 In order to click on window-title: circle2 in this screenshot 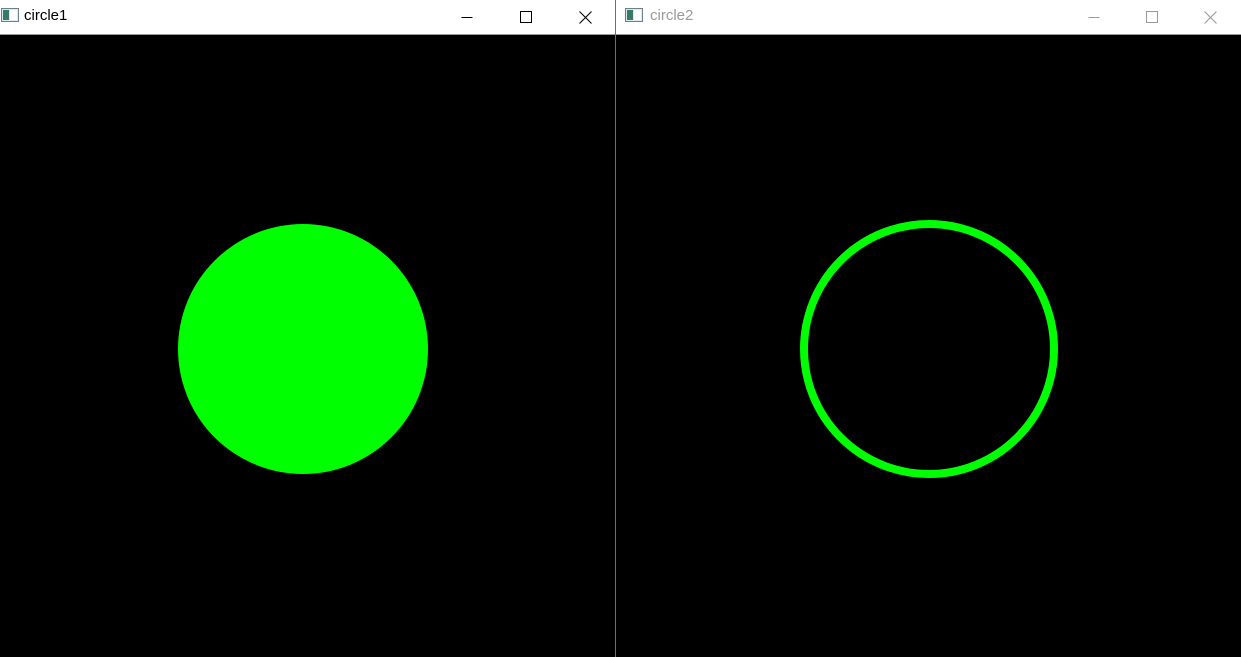, I will do `click(672, 15)`.